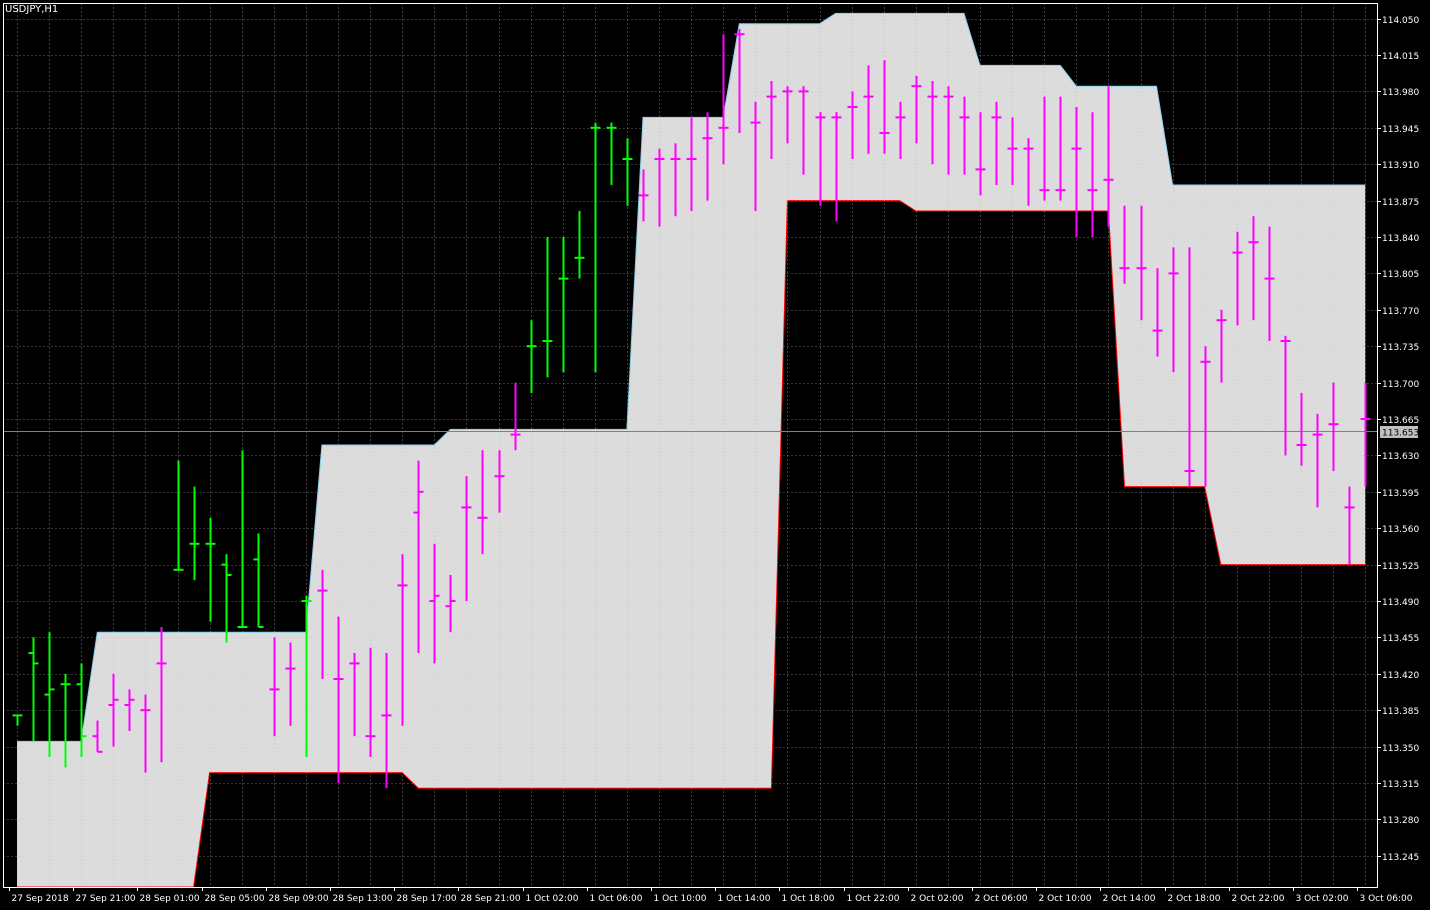  Describe the element at coordinates (1400, 785) in the screenshot. I see `y-tick-label: 113.315` at that location.